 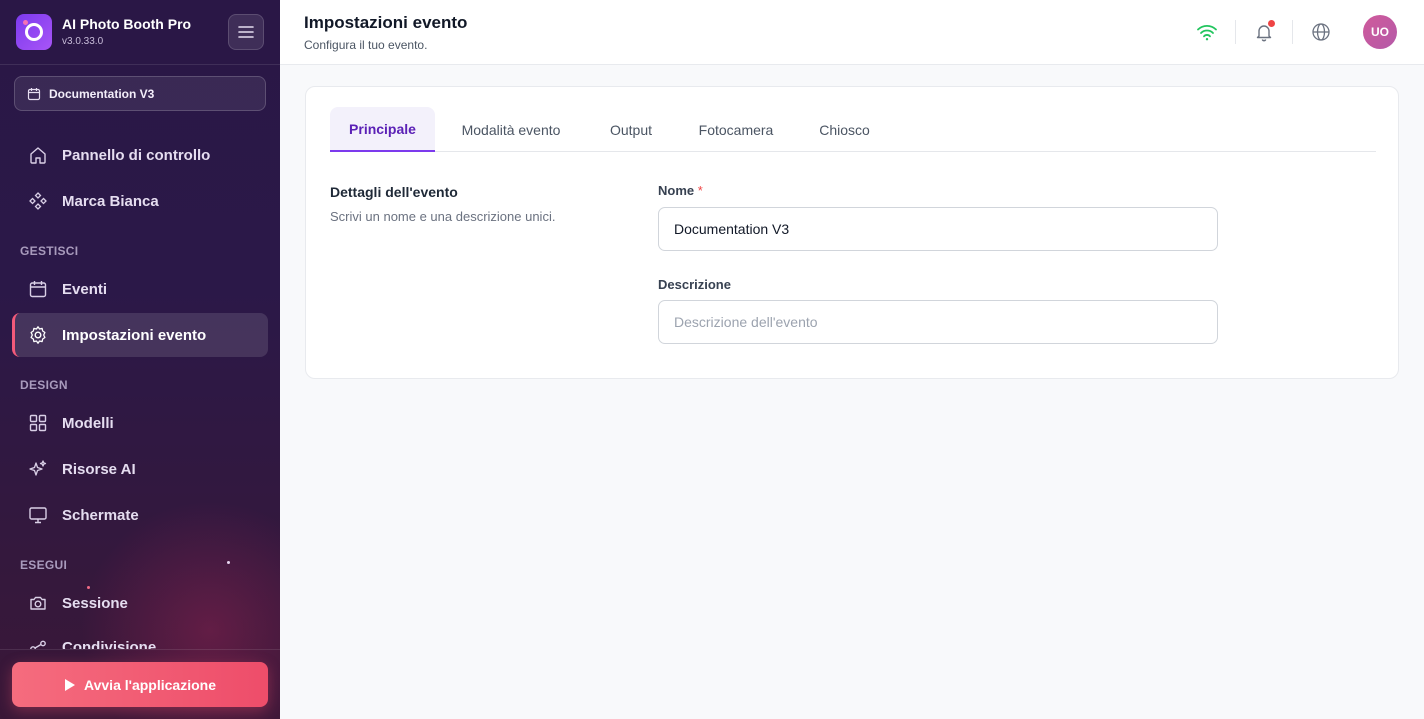 I want to click on sidebar-item-templates: Modelli, so click(x=140, y=423).